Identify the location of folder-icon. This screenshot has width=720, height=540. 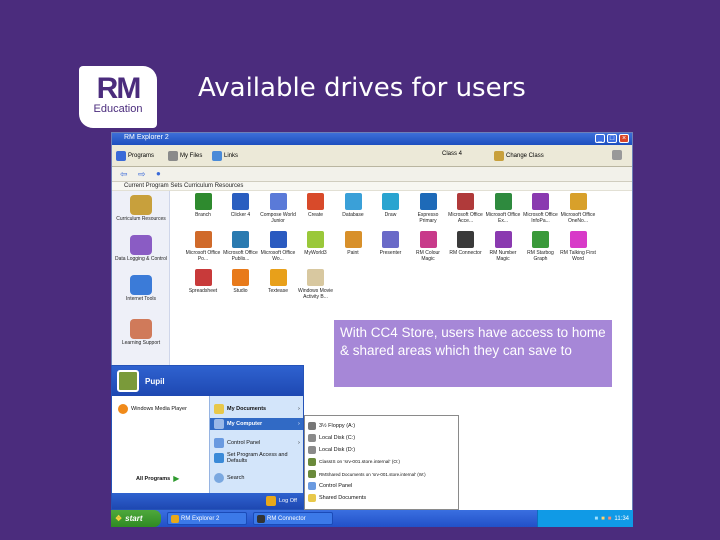
(173, 156).